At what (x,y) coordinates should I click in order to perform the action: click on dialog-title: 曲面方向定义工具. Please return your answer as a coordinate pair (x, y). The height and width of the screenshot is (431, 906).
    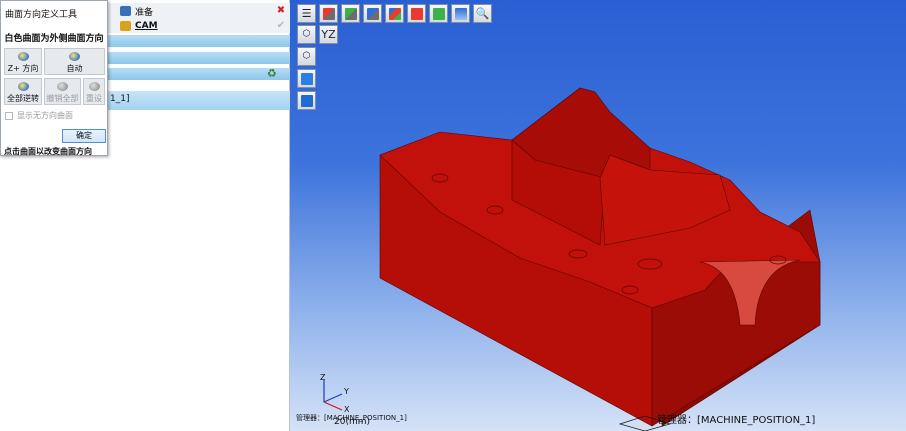
    Looking at the image, I should click on (41, 15).